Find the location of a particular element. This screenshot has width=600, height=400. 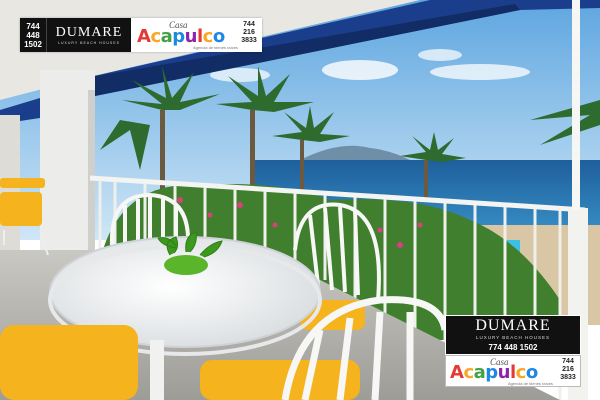

brand-phone: 774 448 1502 is located at coordinates (513, 347).